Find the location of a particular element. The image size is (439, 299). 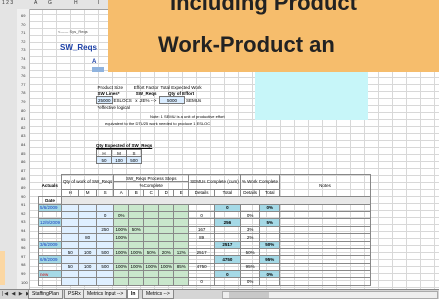

cell-d: 20% is located at coordinates (166, 252).